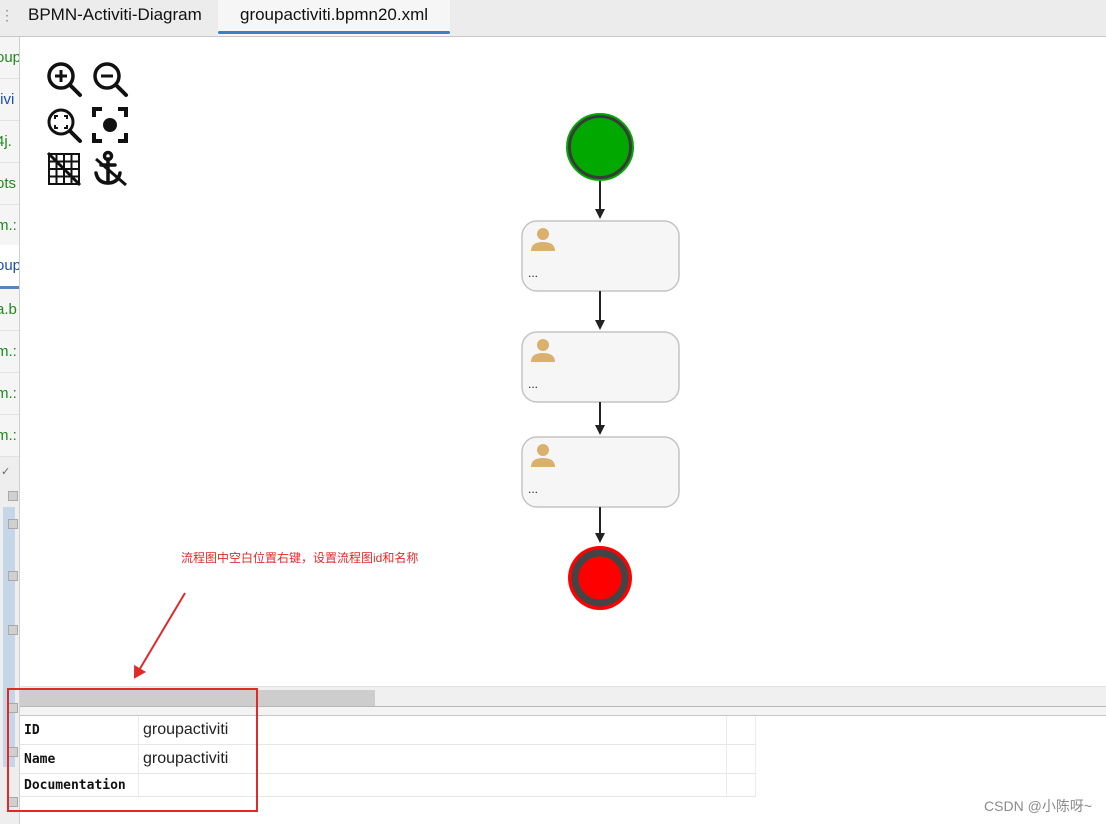  Describe the element at coordinates (5, 471) in the screenshot. I see `expander-icon: ✓` at that location.